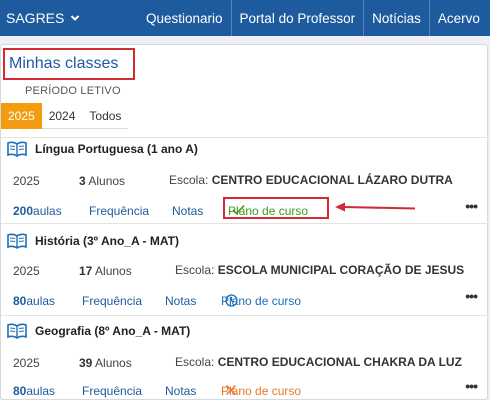 This screenshot has height=400, width=490. I want to click on students-count: 3, so click(82, 181).